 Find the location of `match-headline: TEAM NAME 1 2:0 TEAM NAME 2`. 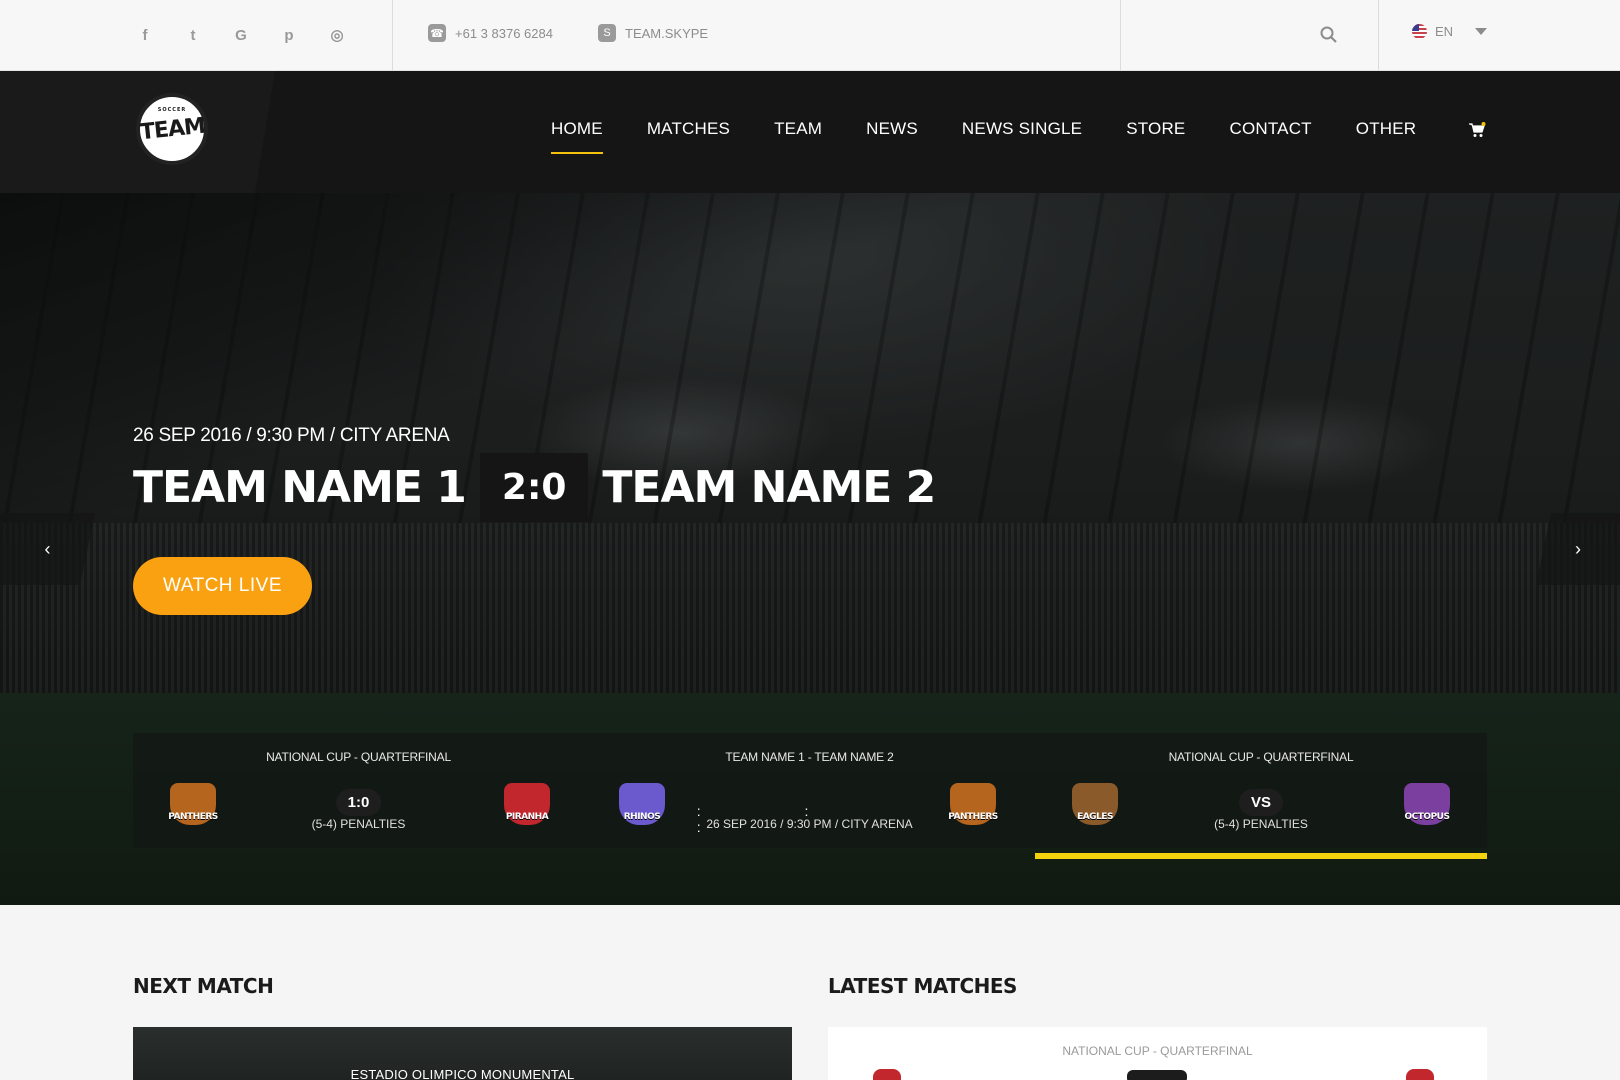

match-headline: TEAM NAME 1 2:0 TEAM NAME 2 is located at coordinates (534, 487).